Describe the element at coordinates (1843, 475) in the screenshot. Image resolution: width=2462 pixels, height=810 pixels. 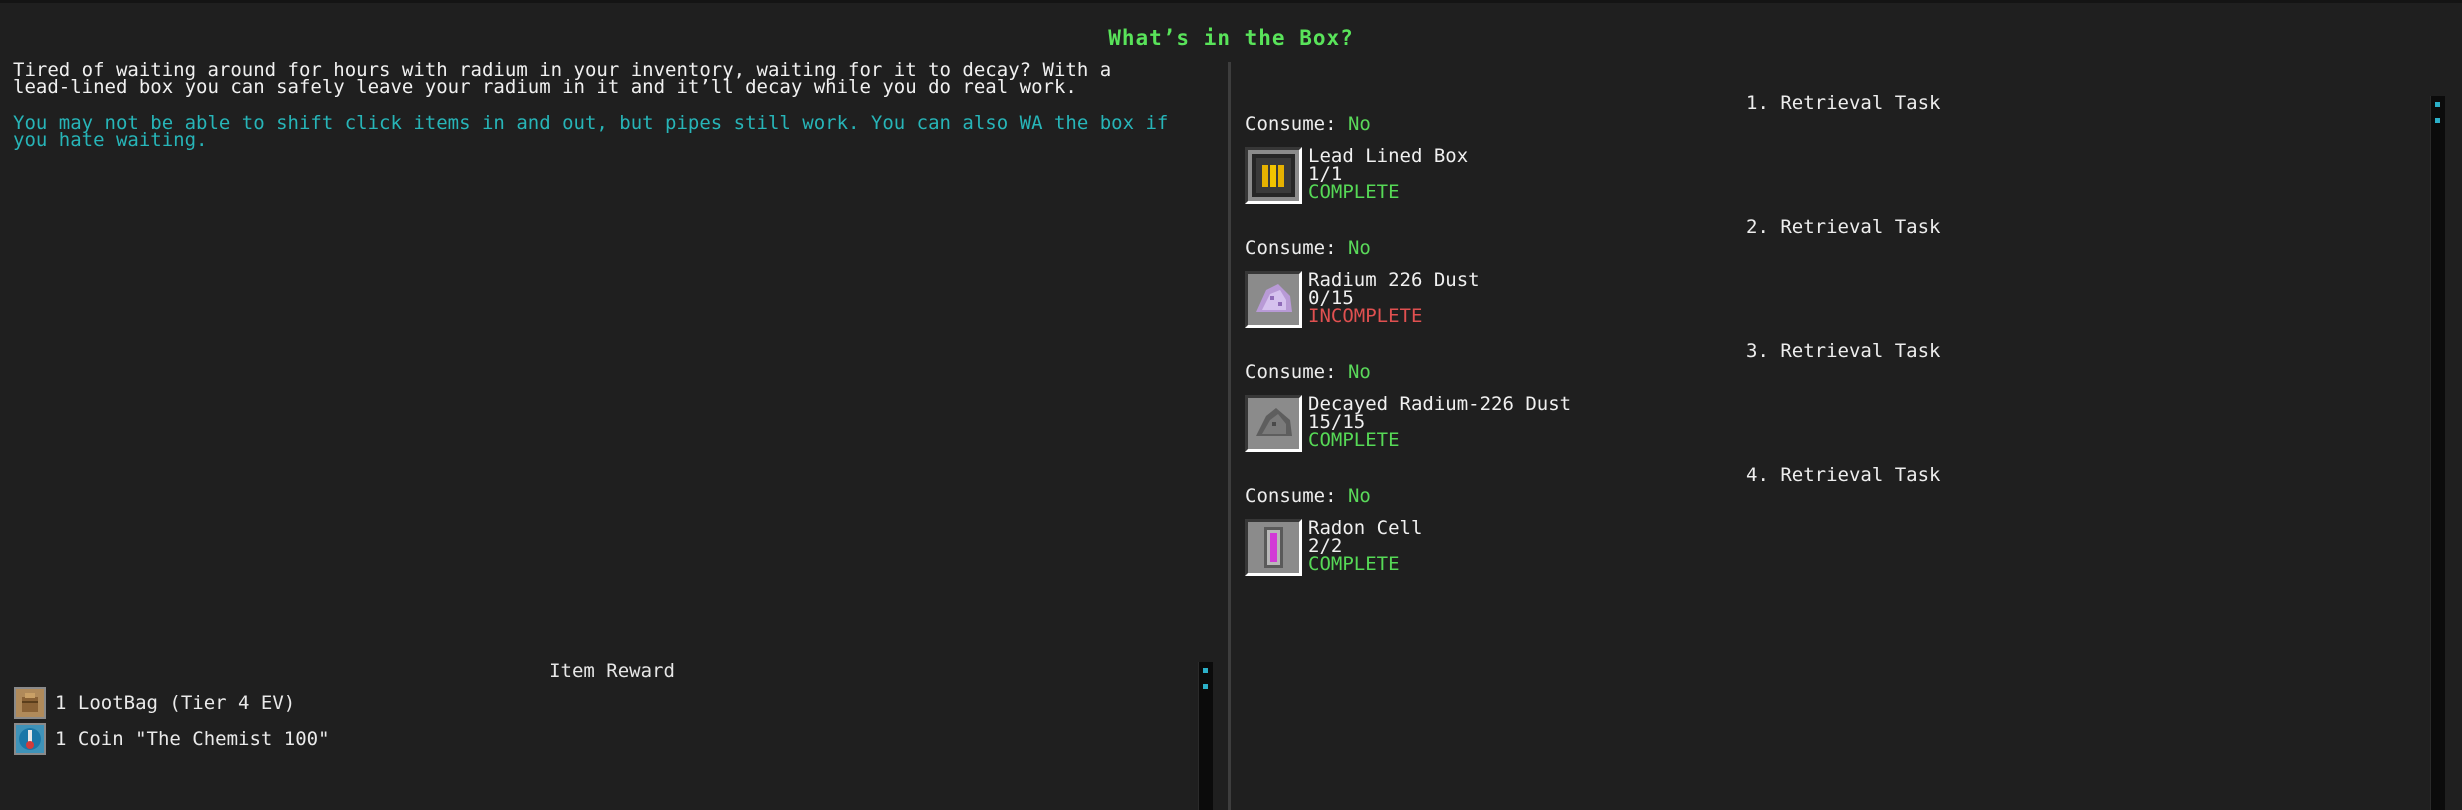
I see `task-heading: 4. Retrieval Task` at that location.